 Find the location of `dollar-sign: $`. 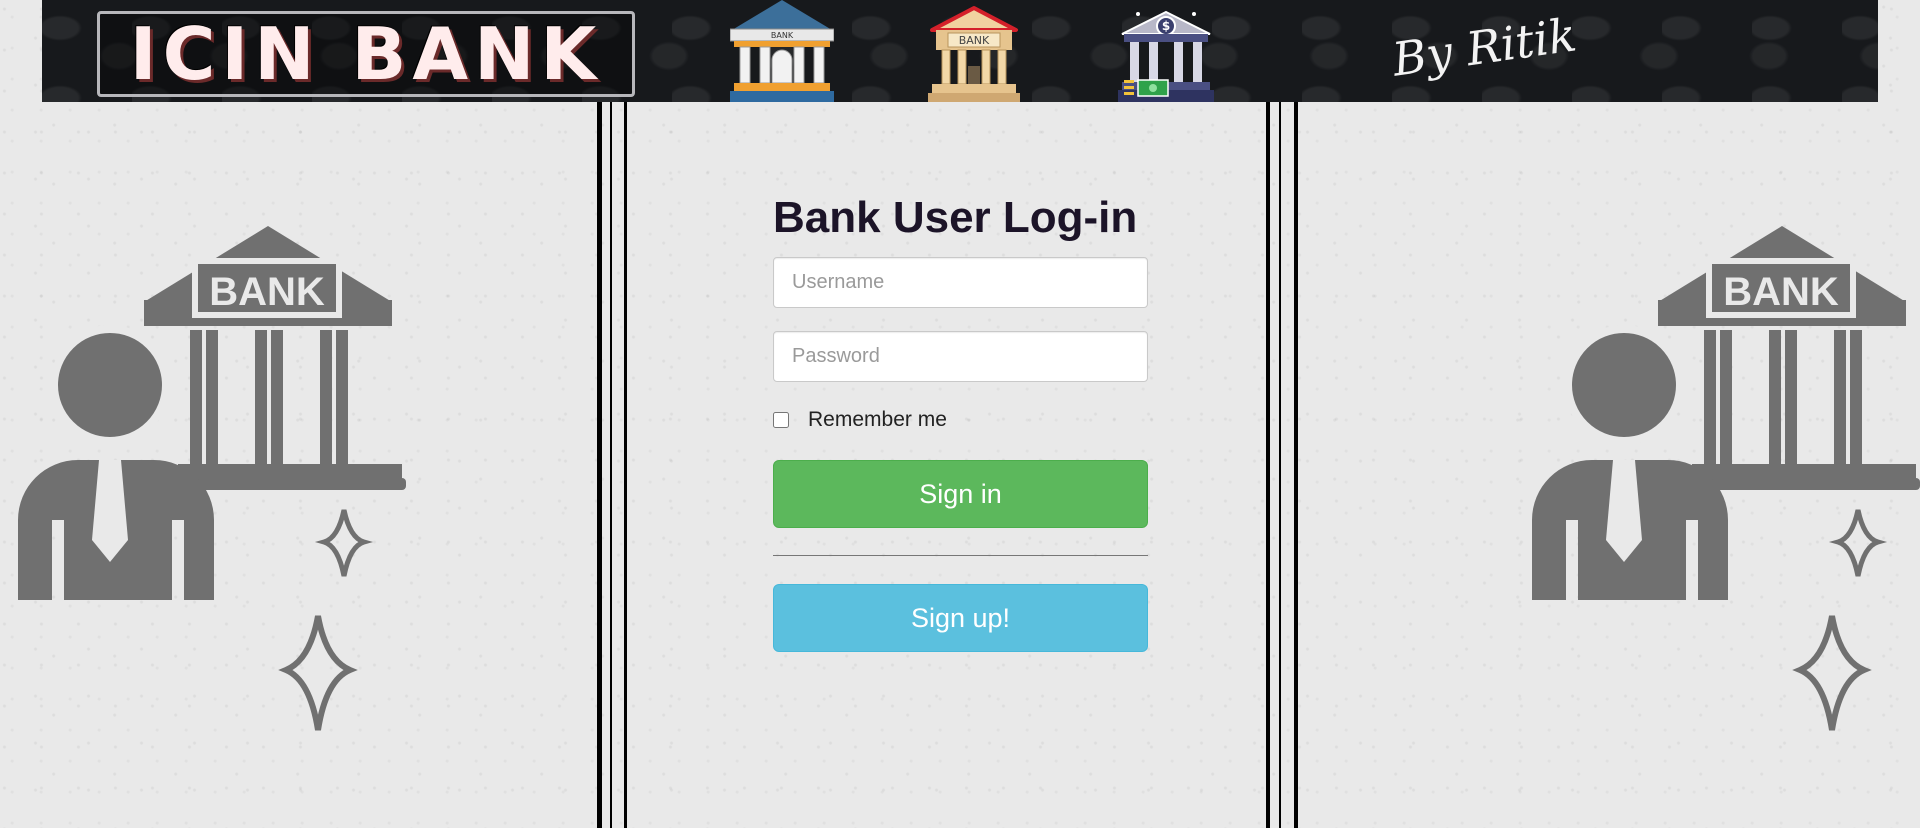

dollar-sign: $ is located at coordinates (1166, 26).